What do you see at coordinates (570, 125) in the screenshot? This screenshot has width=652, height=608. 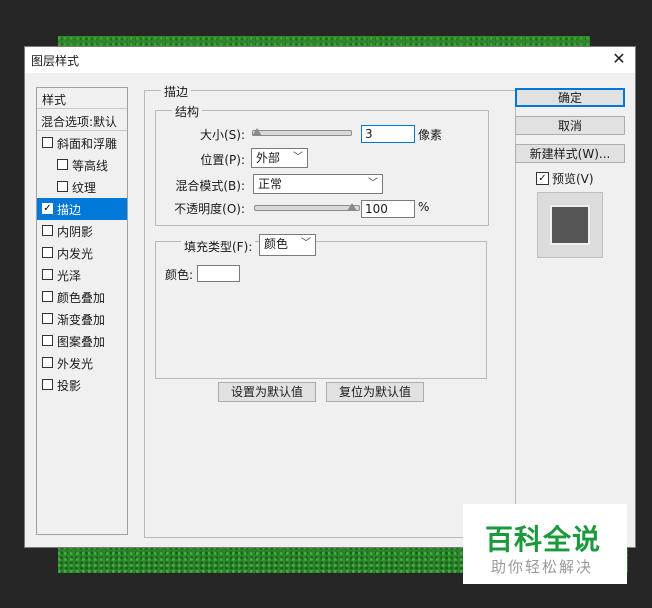 I see `cancel-button: 取消` at bounding box center [570, 125].